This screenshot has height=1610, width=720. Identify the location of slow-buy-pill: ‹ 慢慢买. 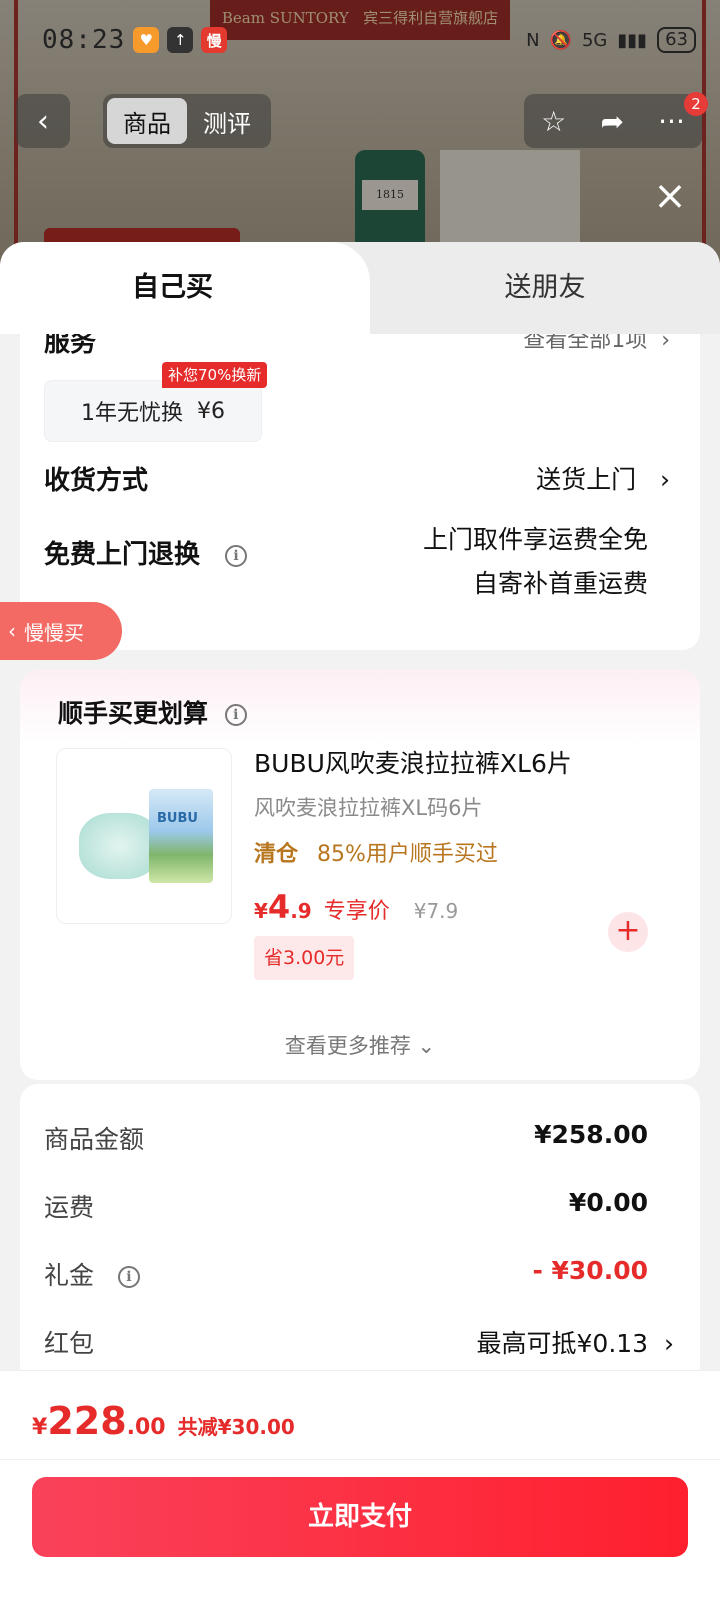
(61, 631).